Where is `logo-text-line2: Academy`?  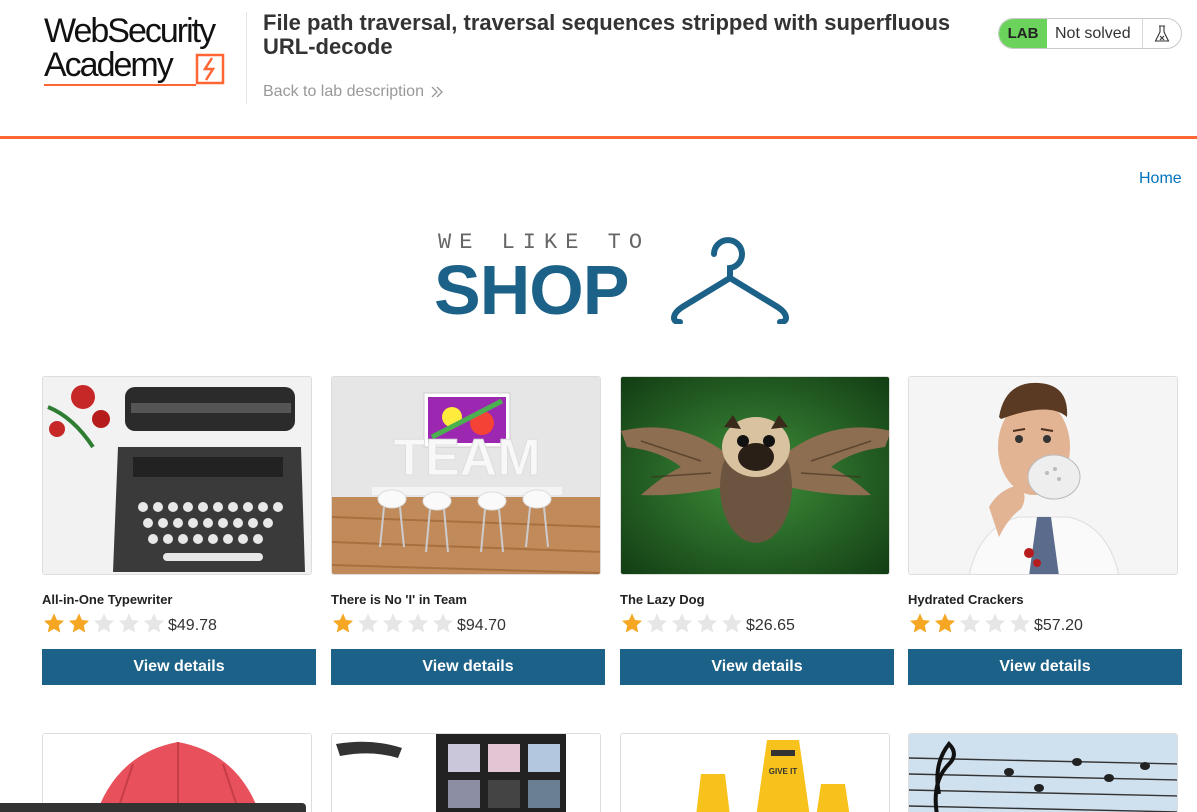
logo-text-line2: Academy is located at coordinates (109, 65).